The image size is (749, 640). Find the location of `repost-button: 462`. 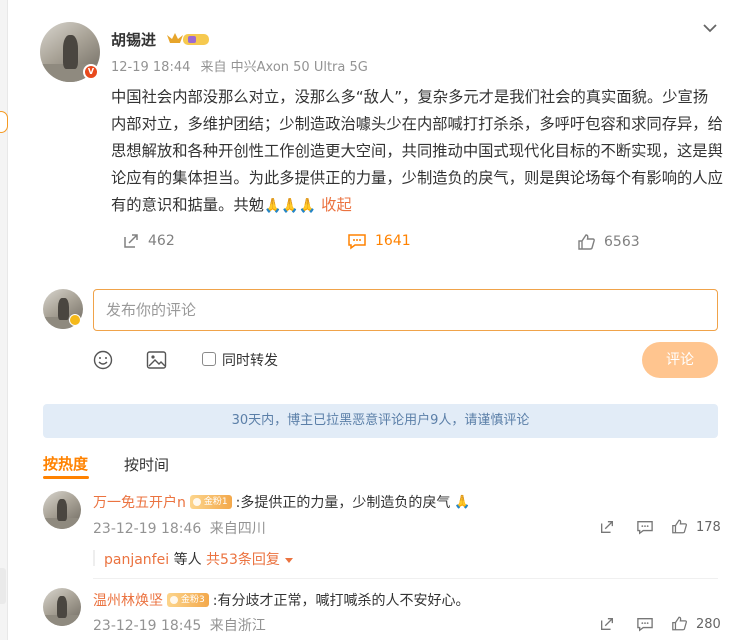

repost-button: 462 is located at coordinates (148, 241).